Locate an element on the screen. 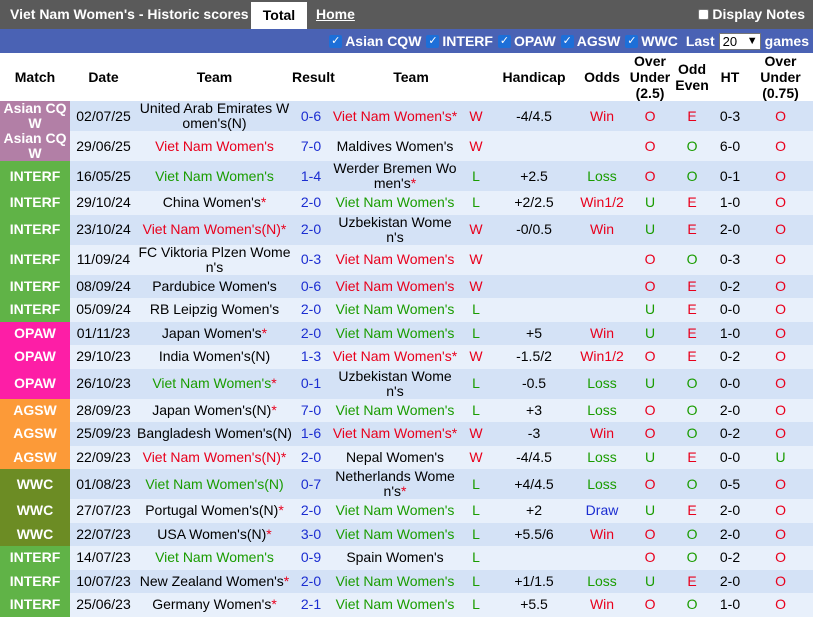 The image size is (813, 617). filter-wwc: ✓ WWC is located at coordinates (651, 41).